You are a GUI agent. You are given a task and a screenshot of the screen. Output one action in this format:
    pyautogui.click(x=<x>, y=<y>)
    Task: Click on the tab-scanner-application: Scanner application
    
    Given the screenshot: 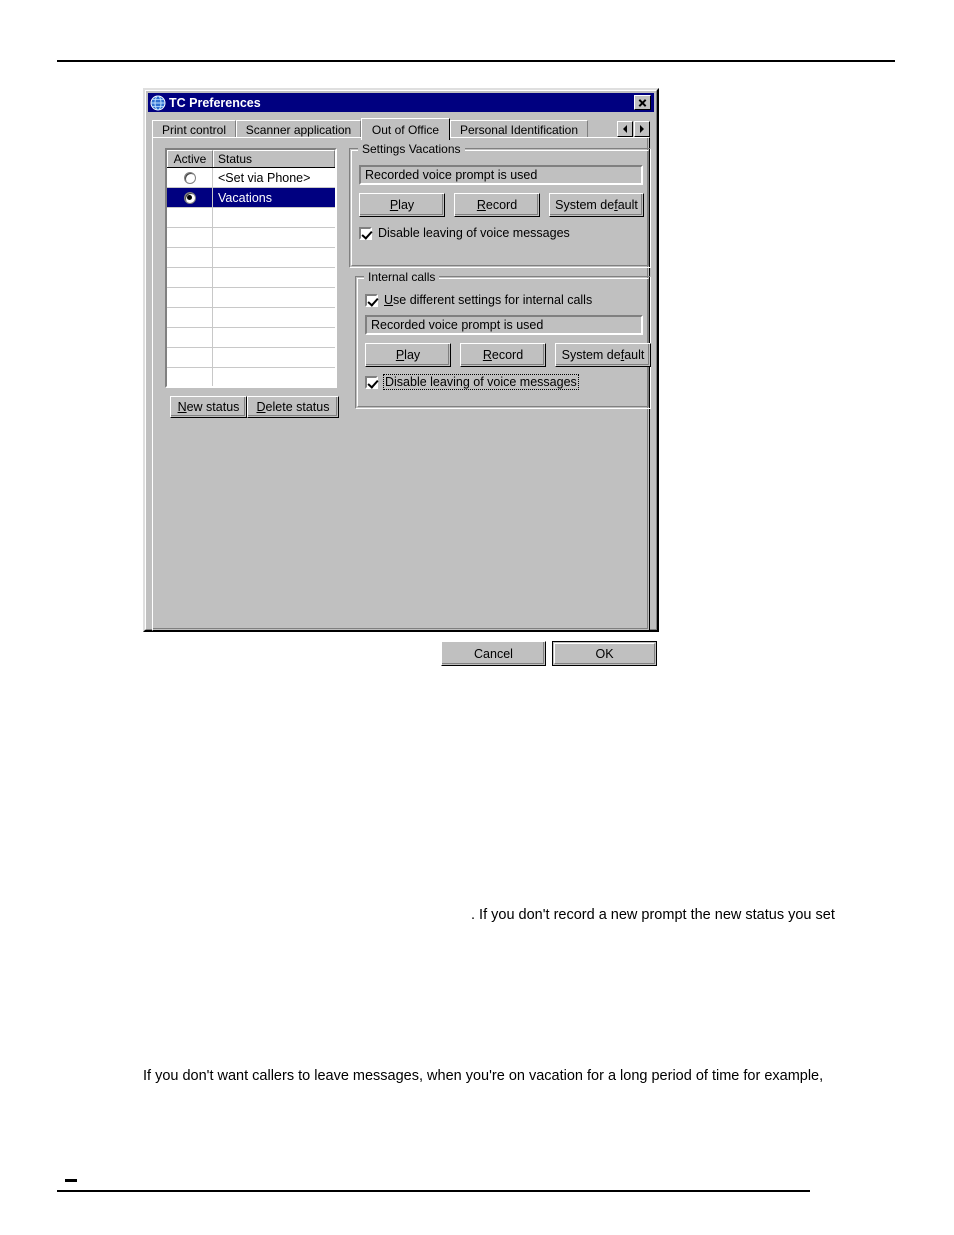 What is the action you would take?
    pyautogui.click(x=298, y=129)
    